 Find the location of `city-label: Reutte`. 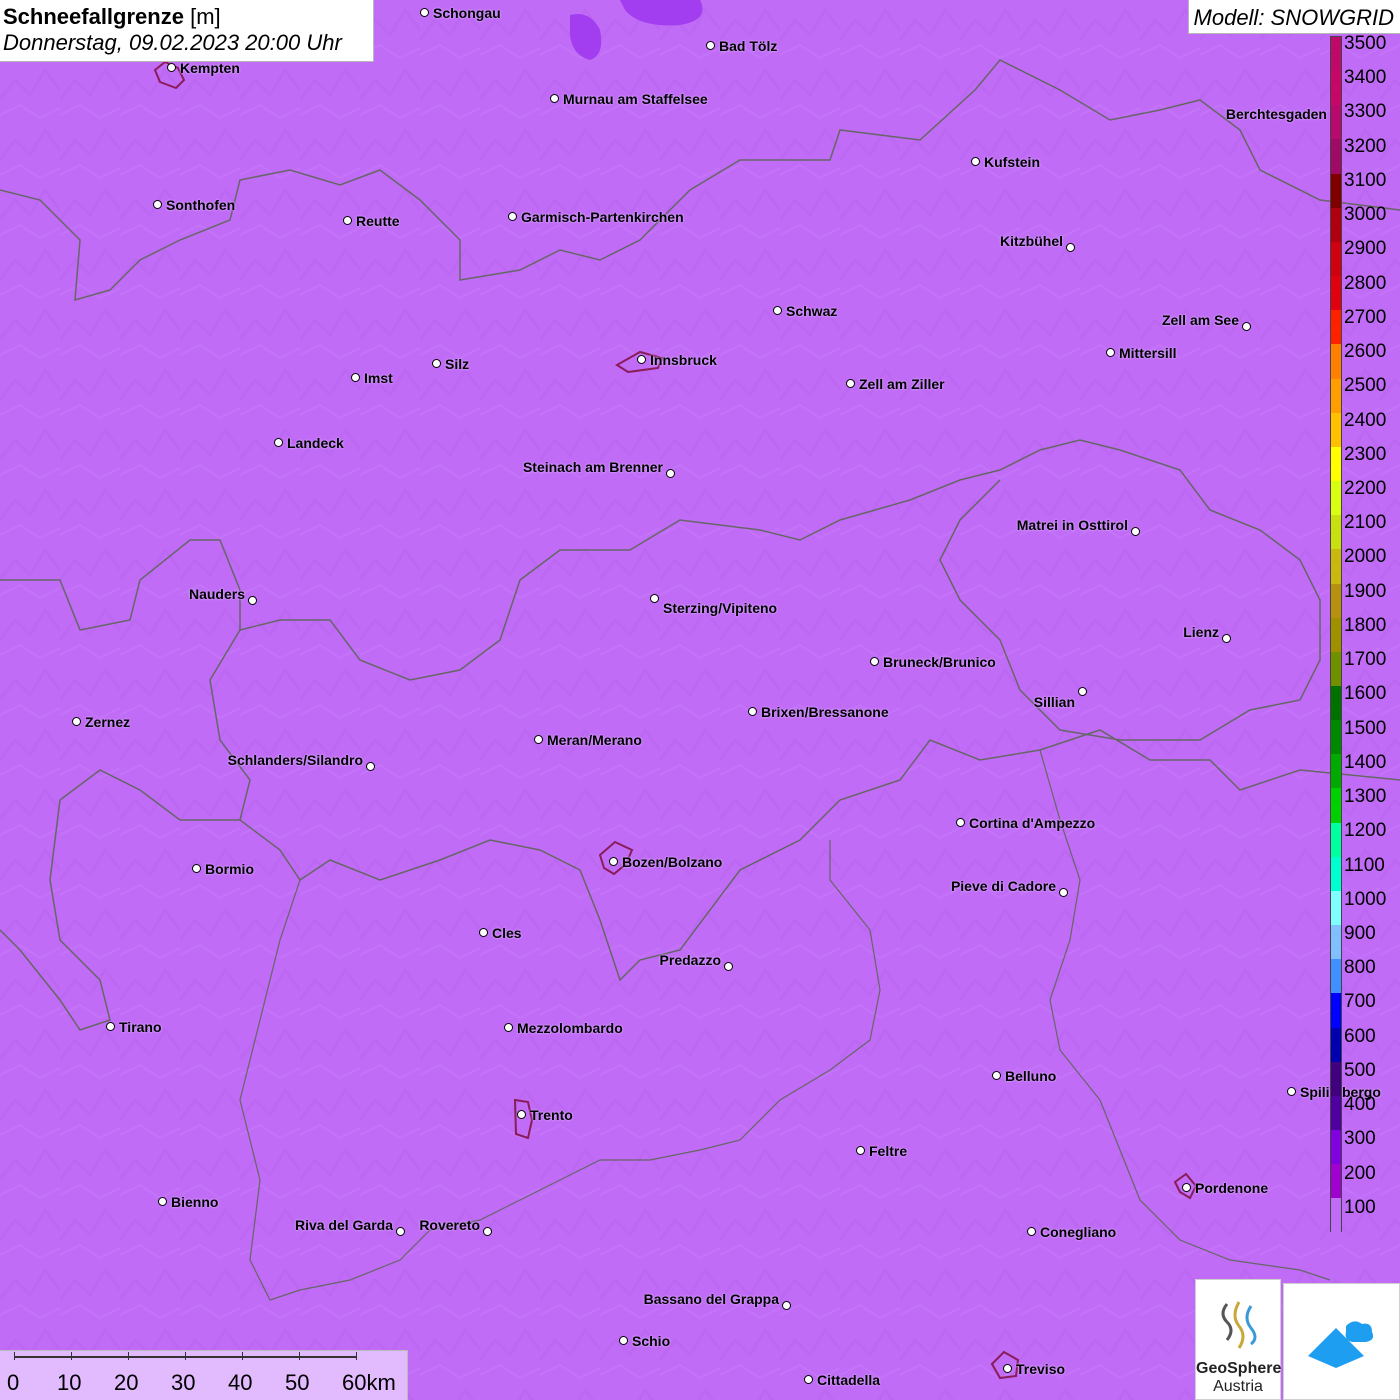

city-label: Reutte is located at coordinates (378, 221).